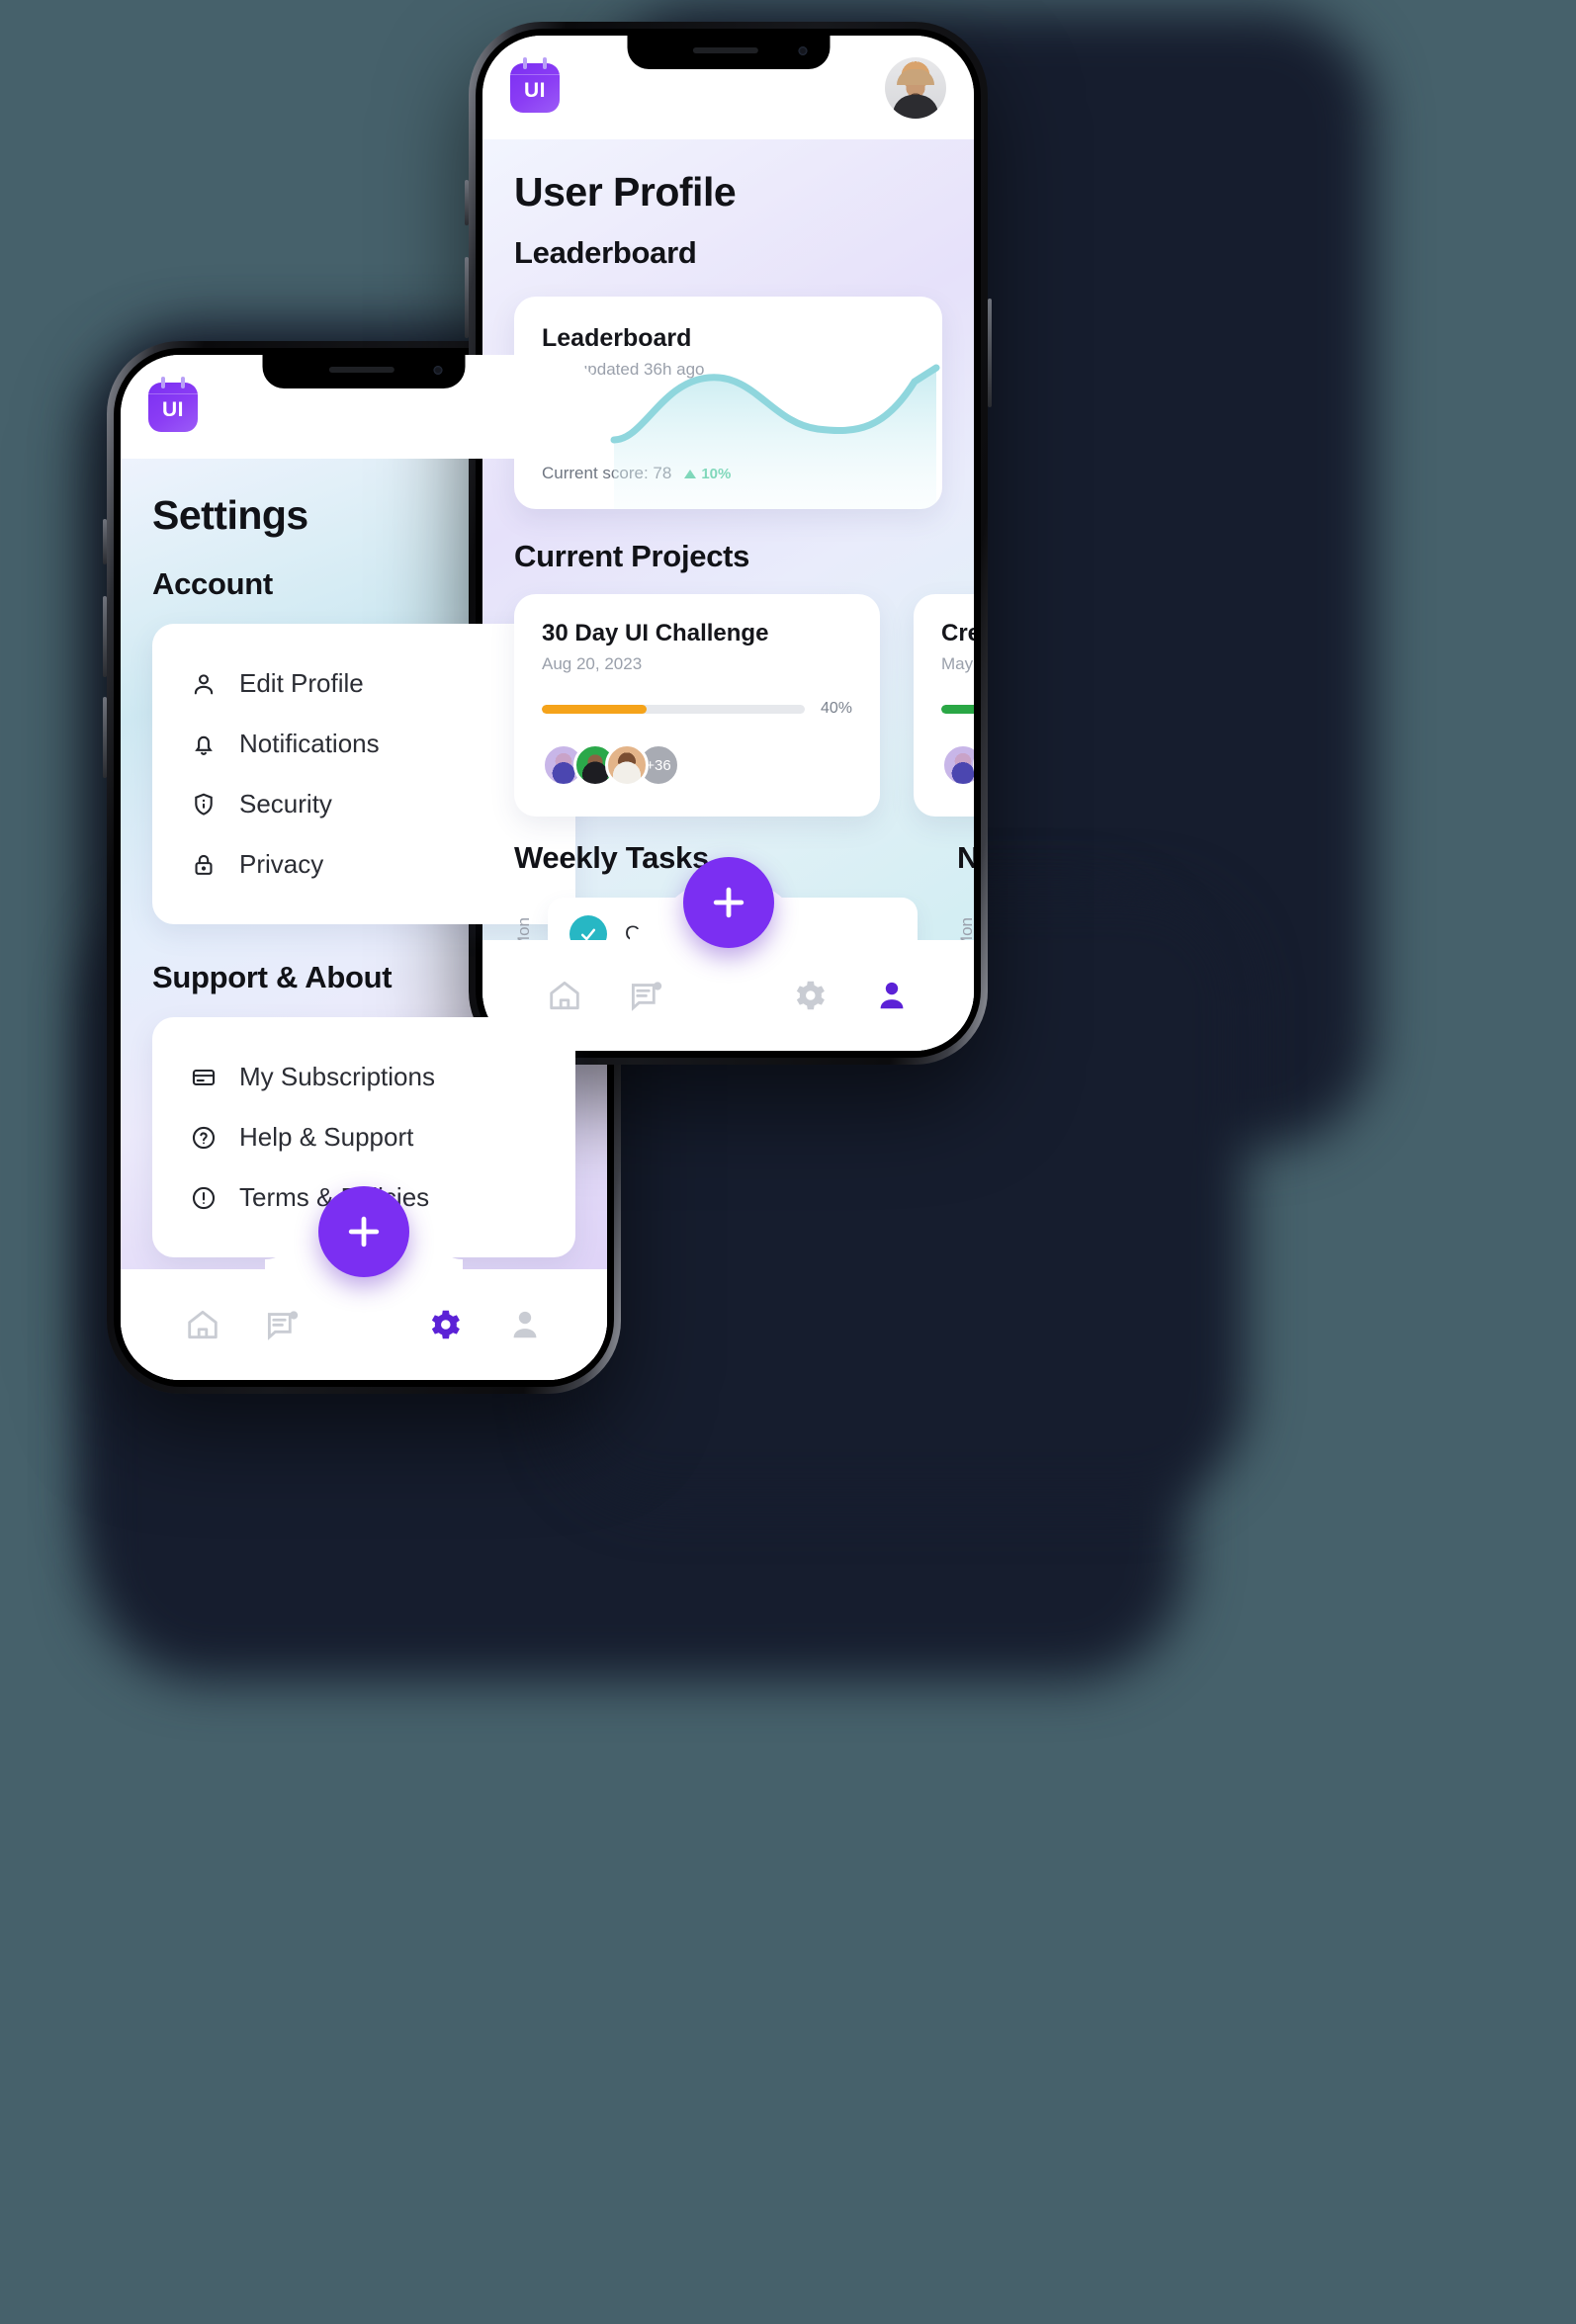 This screenshot has width=1576, height=2324. Describe the element at coordinates (204, 804) in the screenshot. I see `shield-info-icon` at that location.